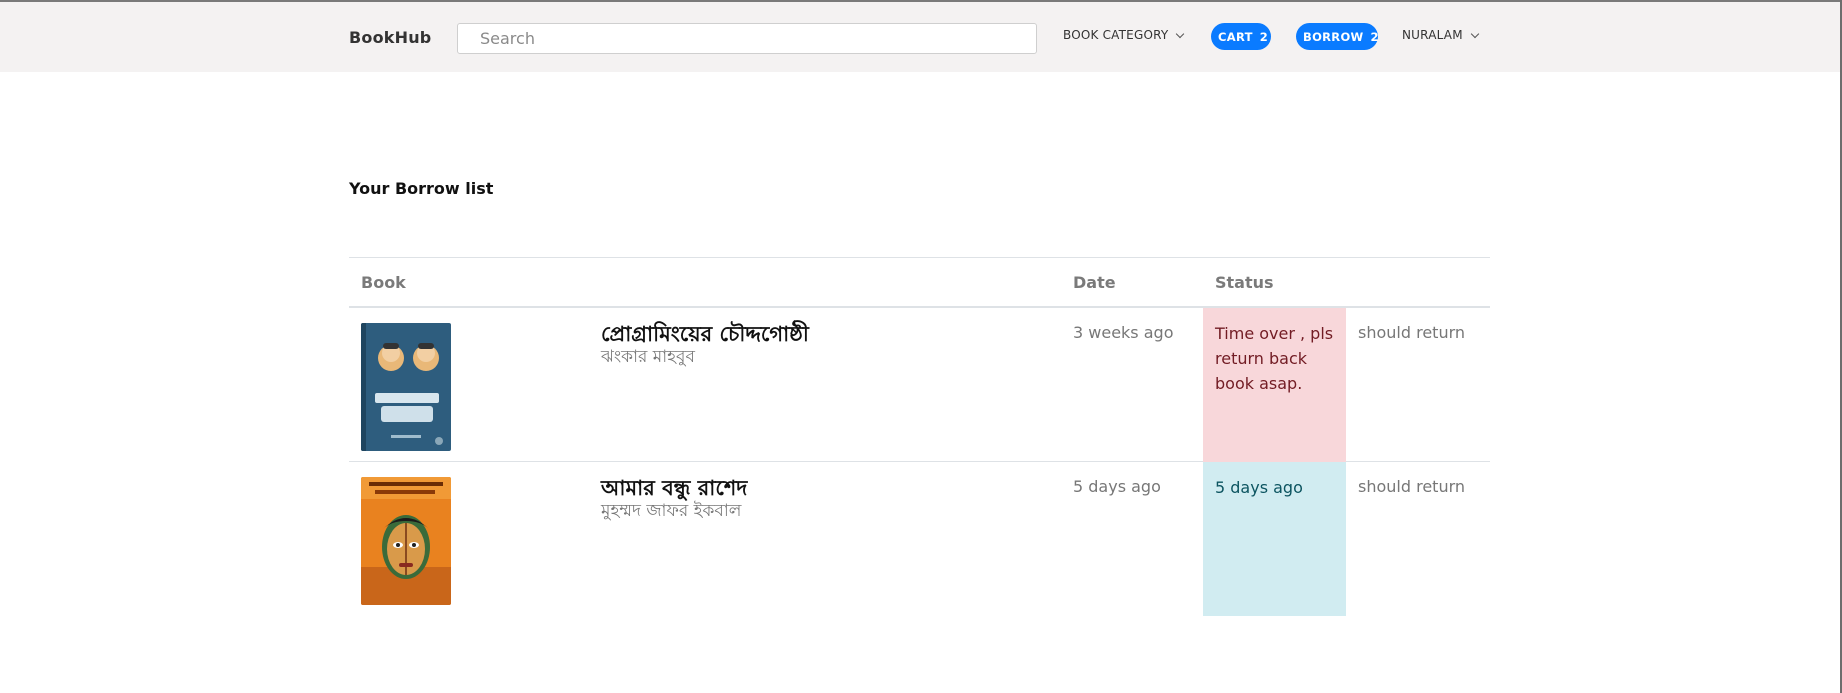 This screenshot has width=1842, height=693. I want to click on user-menu-dropdown: NURALAM, so click(1440, 35).